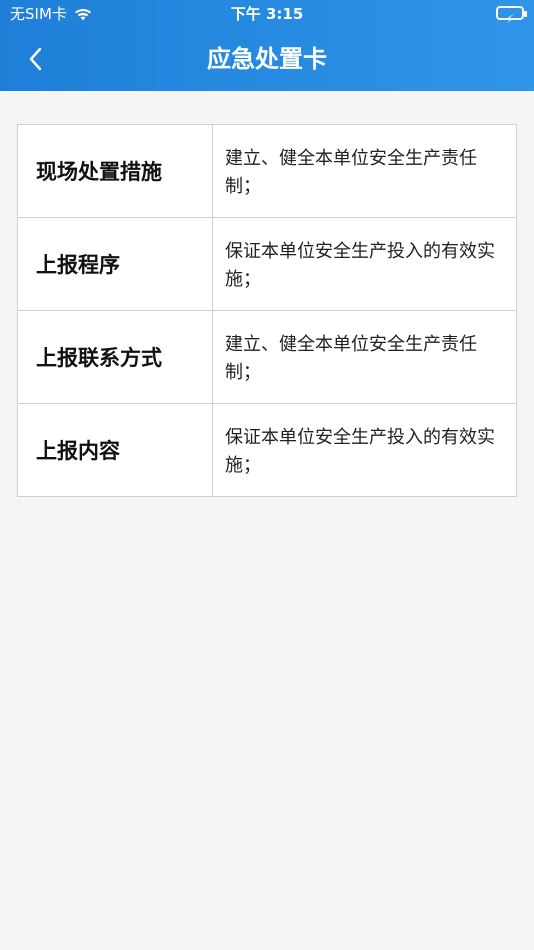 This screenshot has width=534, height=950. I want to click on nav-bar: 应急处置卡, so click(267, 59).